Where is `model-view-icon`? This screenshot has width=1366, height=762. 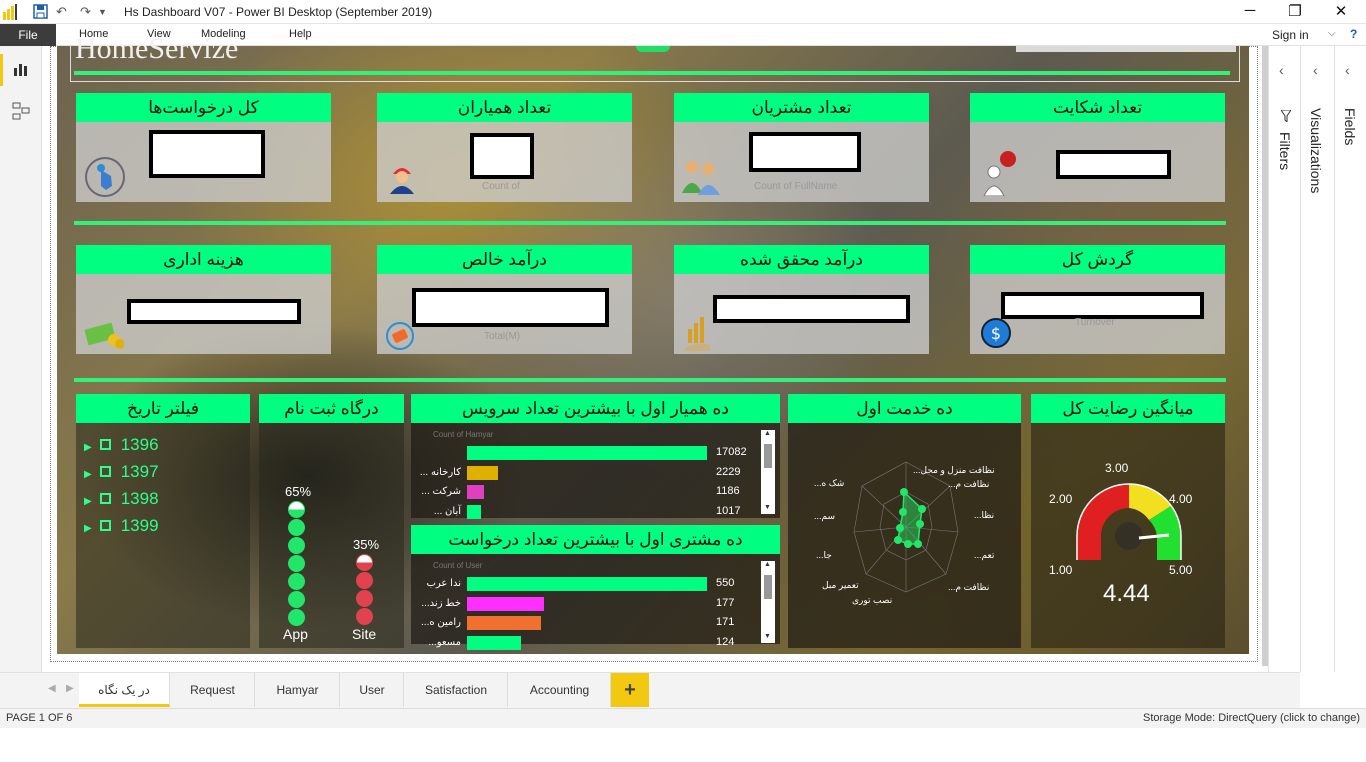
model-view-icon is located at coordinates (21, 111).